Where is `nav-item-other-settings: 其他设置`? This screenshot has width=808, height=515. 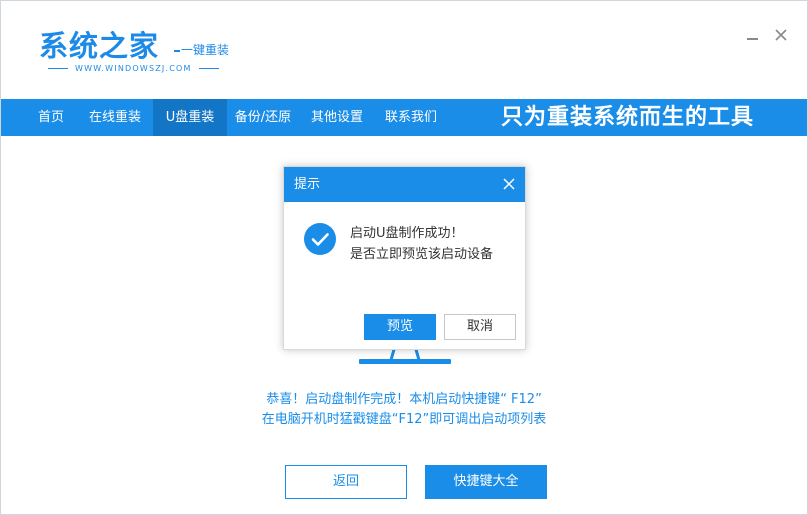
nav-item-other-settings: 其他设置 is located at coordinates (337, 117).